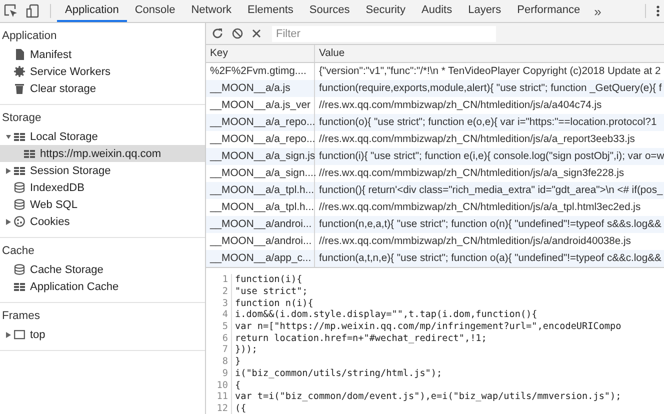 Image resolution: width=664 pixels, height=414 pixels. What do you see at coordinates (92, 11) in the screenshot?
I see `tab: Application` at bounding box center [92, 11].